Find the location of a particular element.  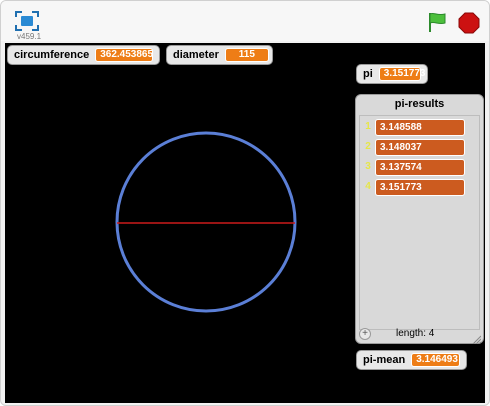

list-title: pi-results is located at coordinates (419, 104).